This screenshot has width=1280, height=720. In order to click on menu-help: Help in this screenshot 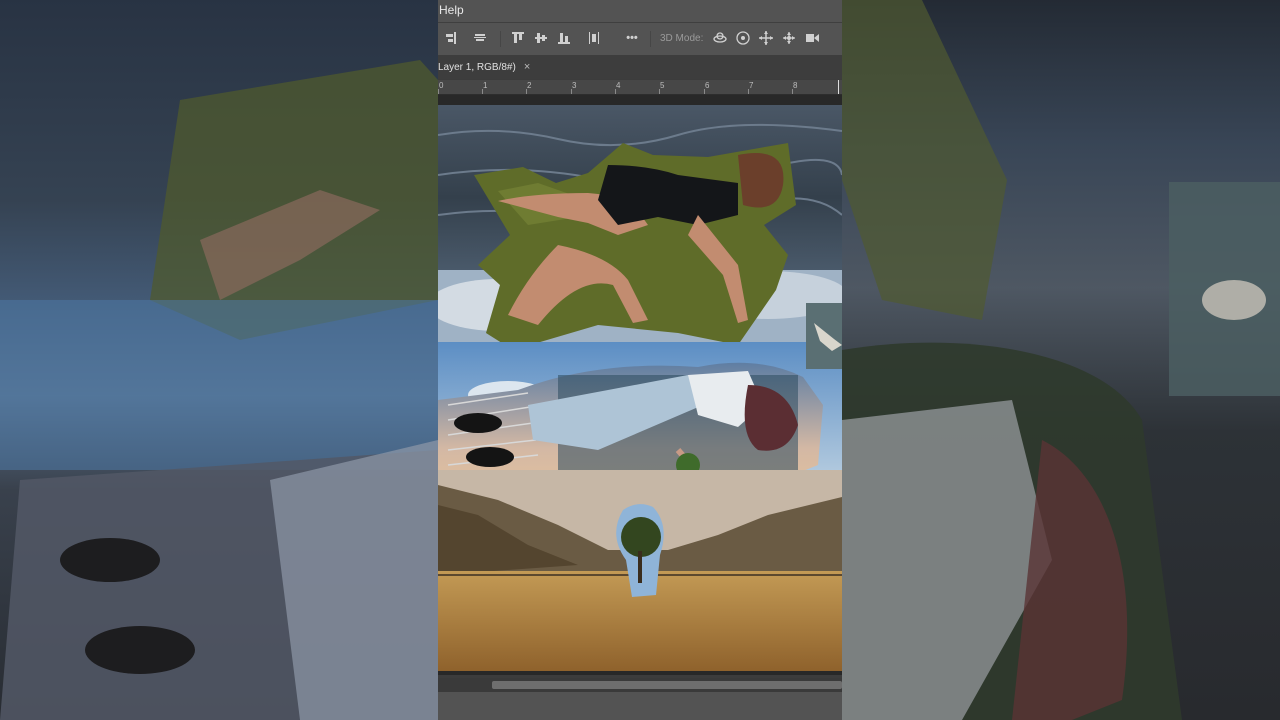, I will do `click(451, 10)`.